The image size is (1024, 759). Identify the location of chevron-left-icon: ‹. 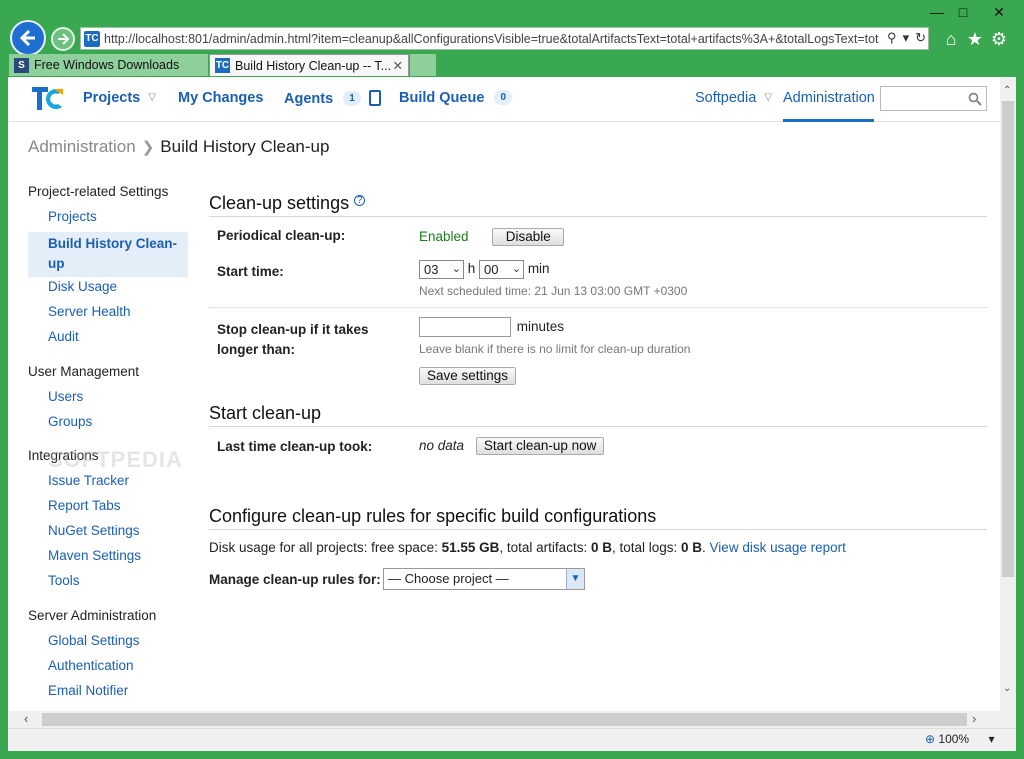
(26, 718).